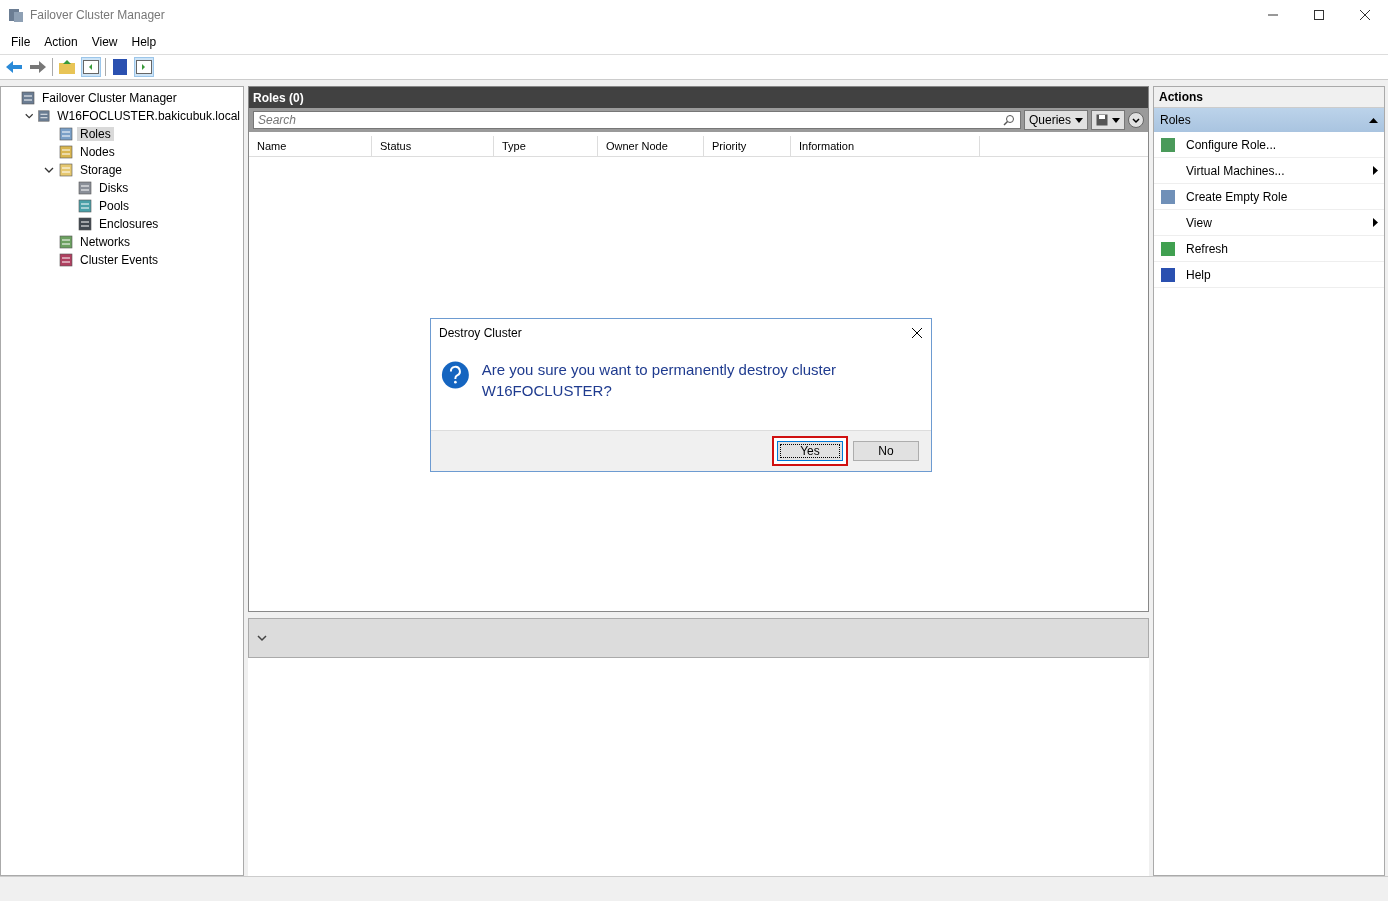 The image size is (1388, 901). Describe the element at coordinates (144, 67) in the screenshot. I see `show-hide-action-pane-button` at that location.